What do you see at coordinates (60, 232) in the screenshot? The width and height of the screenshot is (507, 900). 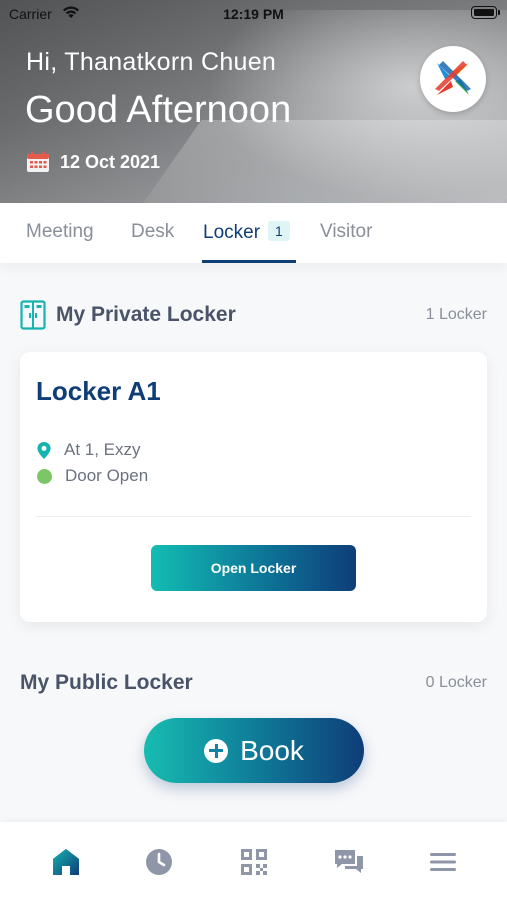 I see `tab-meeting: Meeting` at bounding box center [60, 232].